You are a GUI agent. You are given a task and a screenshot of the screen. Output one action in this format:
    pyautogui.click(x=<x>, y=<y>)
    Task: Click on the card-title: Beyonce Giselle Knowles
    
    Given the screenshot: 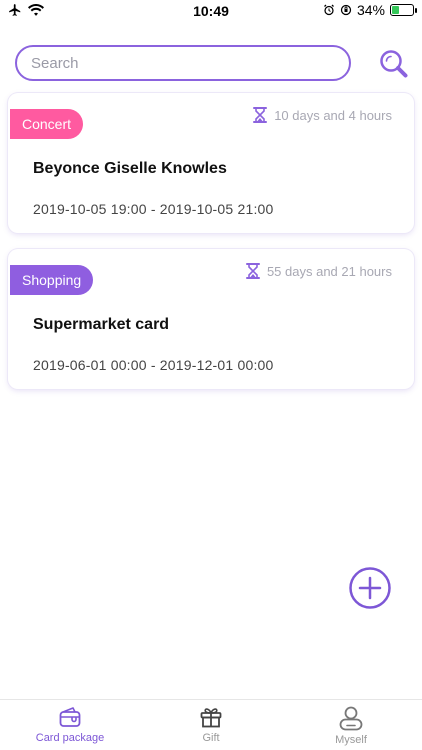 What is the action you would take?
    pyautogui.click(x=130, y=168)
    